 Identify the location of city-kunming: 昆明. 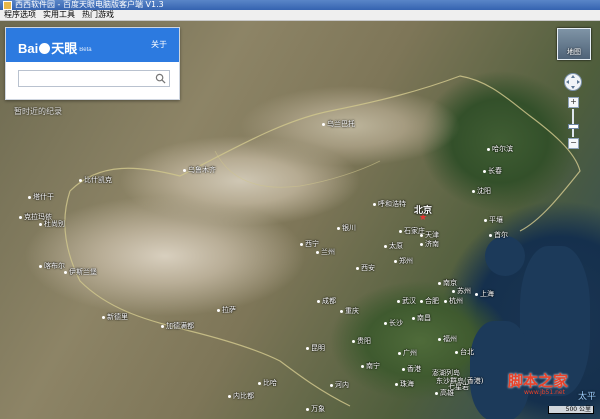
(315, 348).